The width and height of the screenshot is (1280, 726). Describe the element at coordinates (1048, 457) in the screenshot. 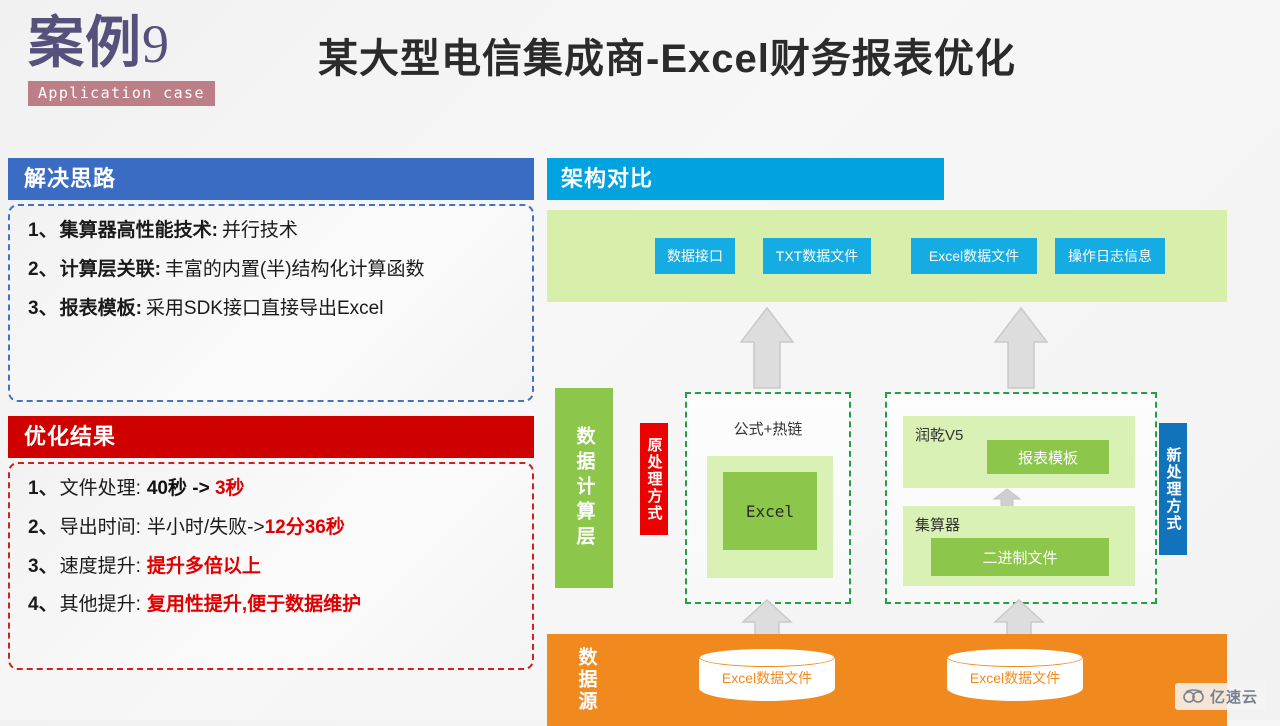

I see `report-template-box: 报表模板` at that location.